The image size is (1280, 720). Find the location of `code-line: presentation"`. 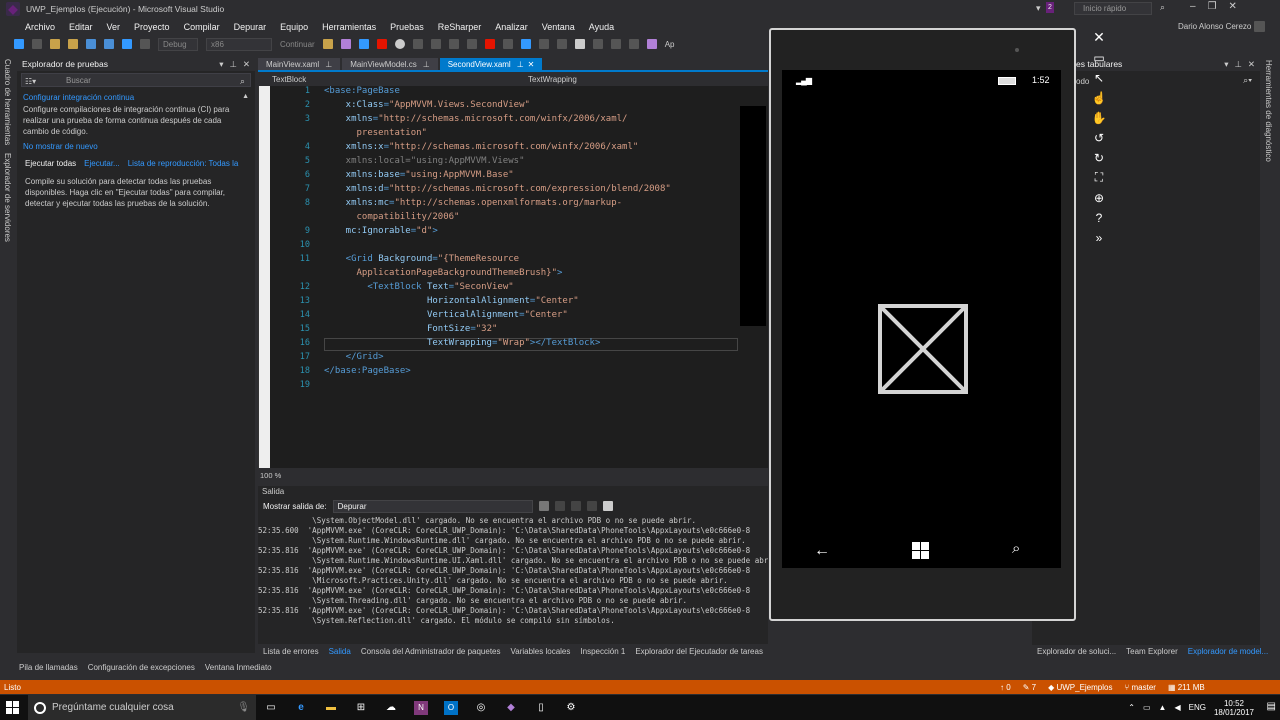

code-line: presentation" is located at coordinates (375, 133).